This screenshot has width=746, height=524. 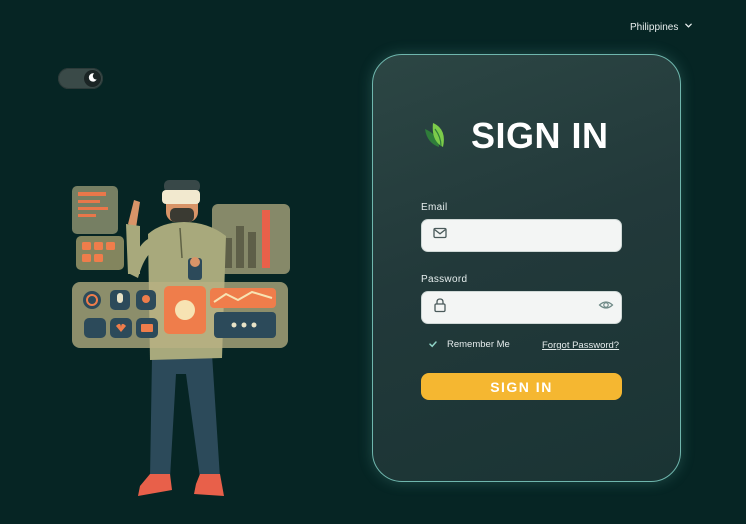 I want to click on check-icon, so click(x=433, y=344).